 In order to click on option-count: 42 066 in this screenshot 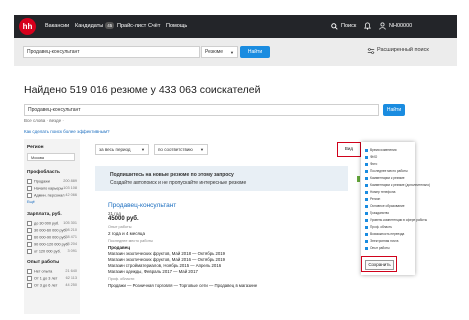, I will do `click(71, 195)`.